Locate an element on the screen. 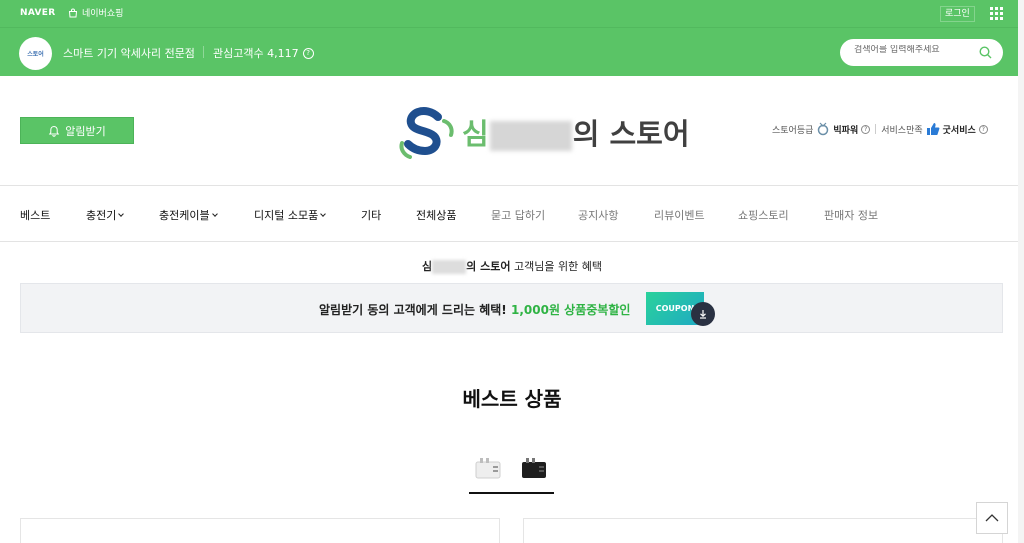 This screenshot has width=1024, height=543. grade-value: 빅파워 is located at coordinates (846, 130).